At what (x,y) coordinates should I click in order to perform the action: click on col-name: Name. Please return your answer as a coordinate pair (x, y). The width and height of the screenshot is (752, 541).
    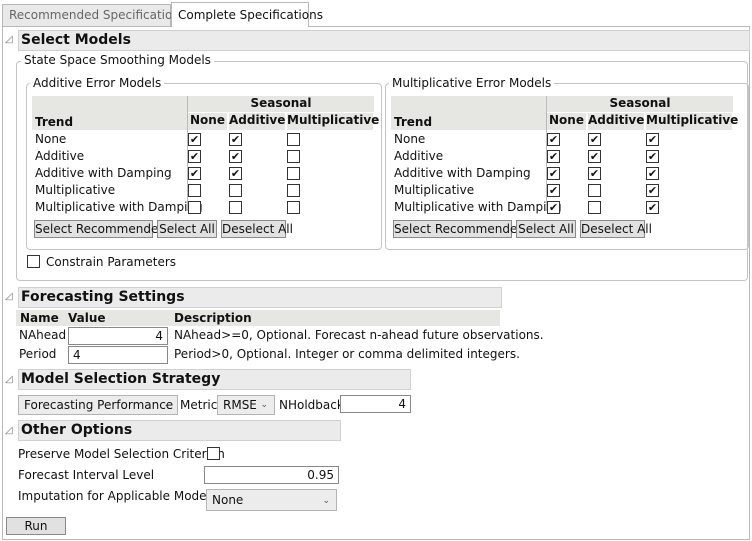
    Looking at the image, I should click on (39, 318).